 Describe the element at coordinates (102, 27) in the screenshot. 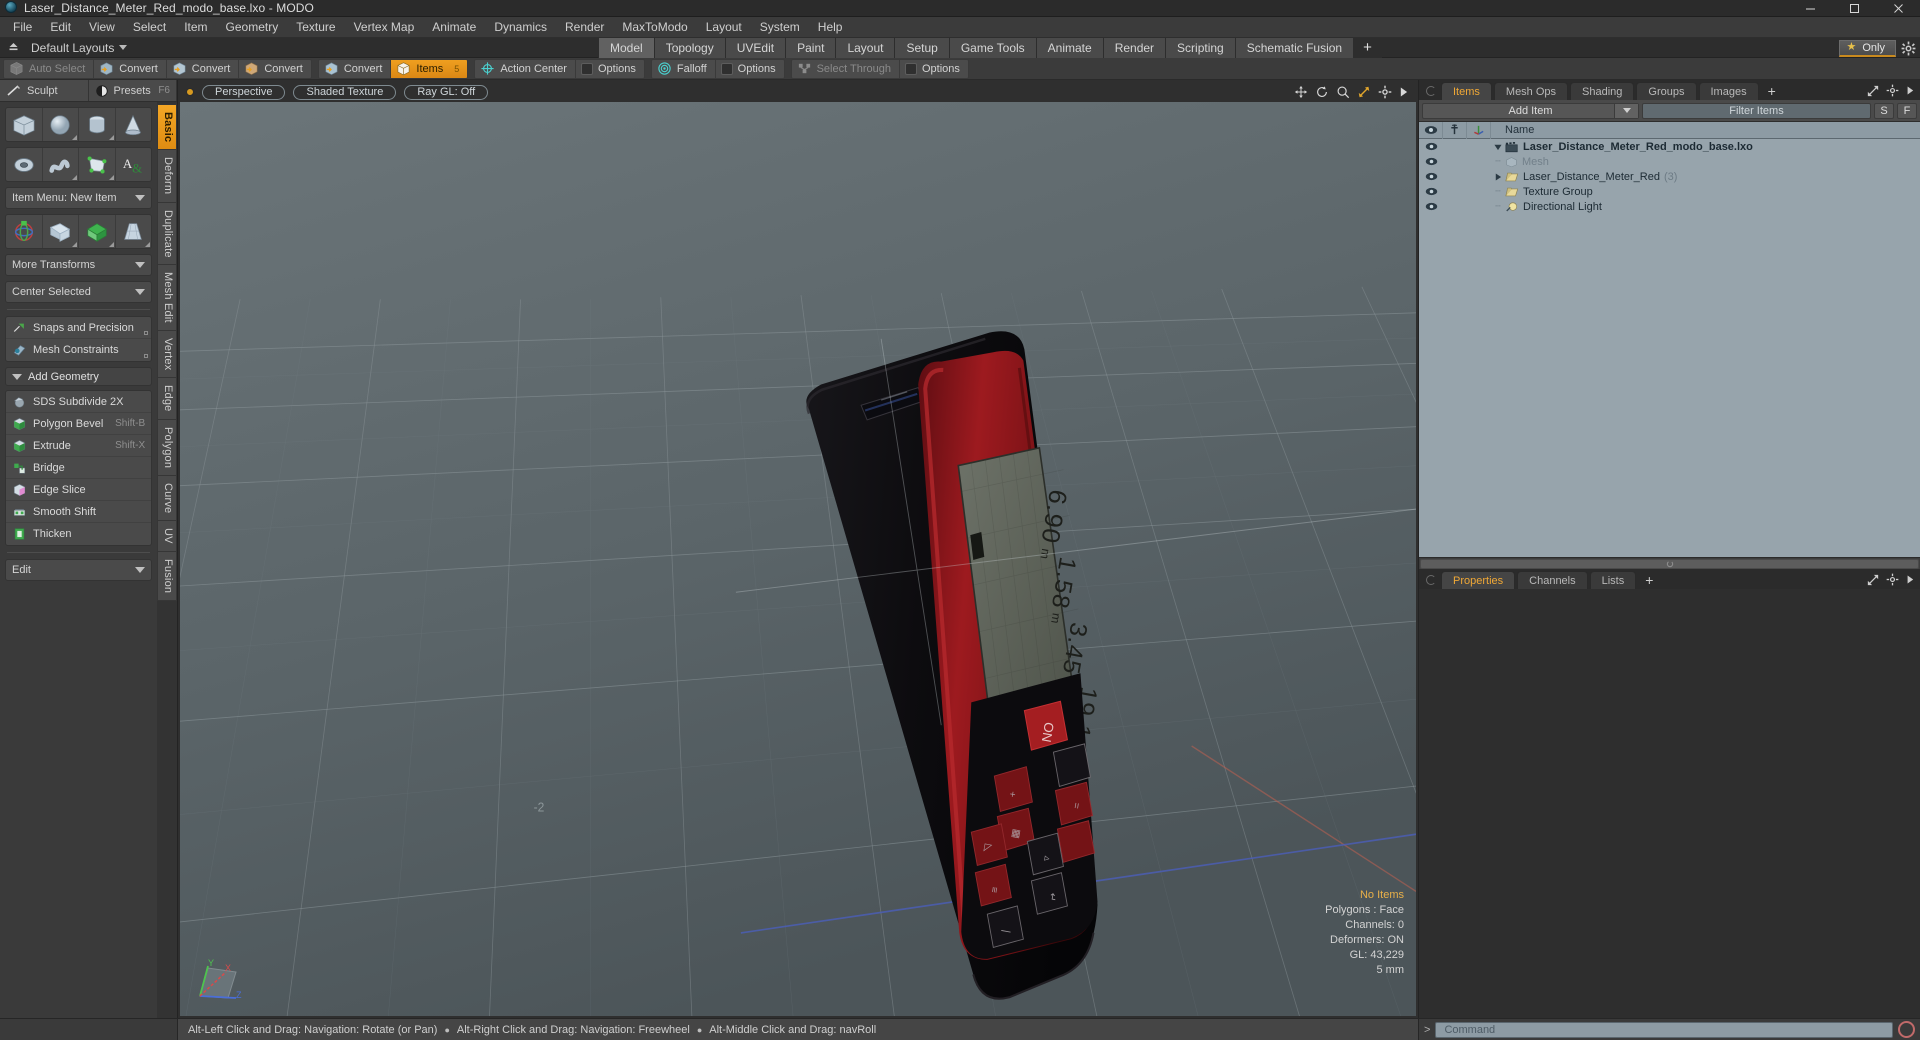

I see `menu-item-view: View` at that location.